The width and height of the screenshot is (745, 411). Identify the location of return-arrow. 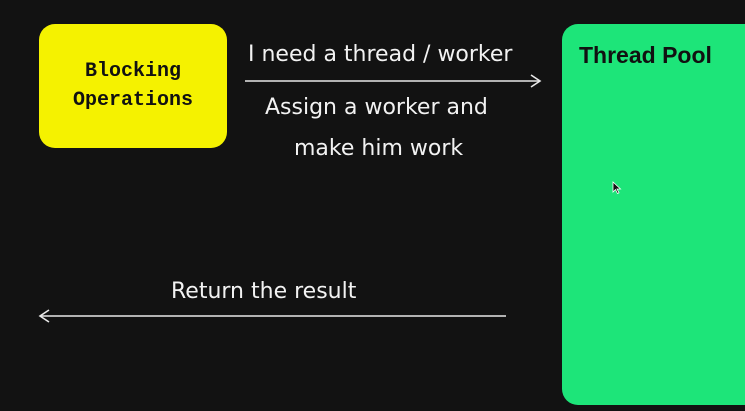
(272, 316).